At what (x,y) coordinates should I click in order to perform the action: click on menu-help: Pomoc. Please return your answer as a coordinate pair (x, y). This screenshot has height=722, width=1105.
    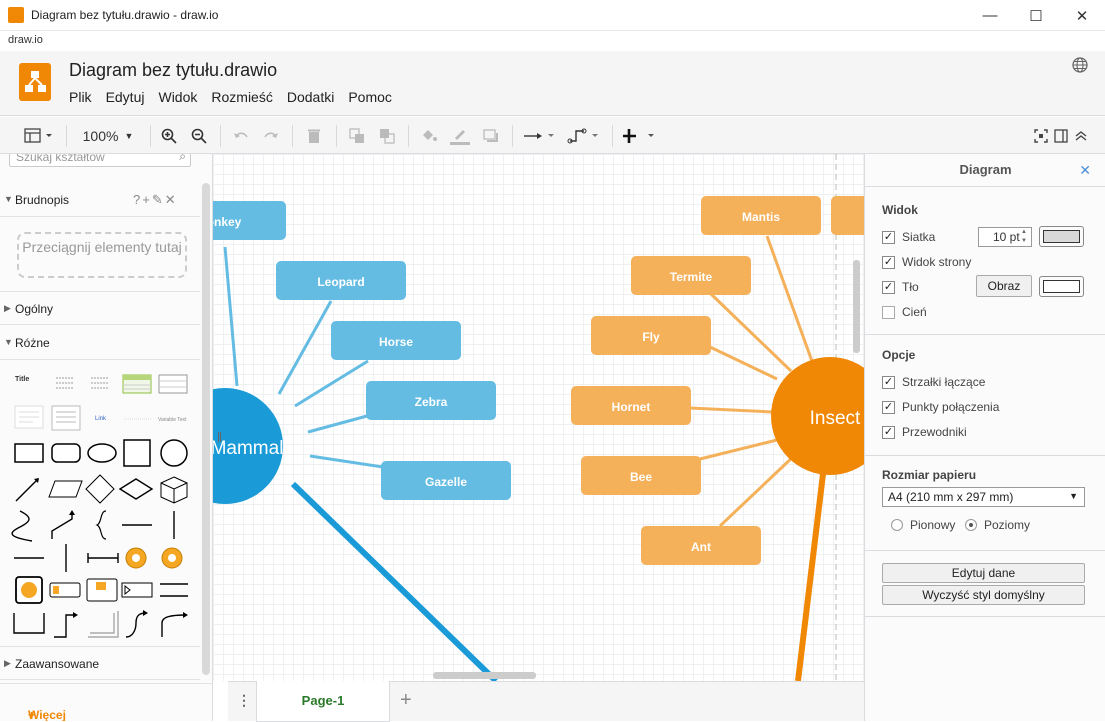
    Looking at the image, I should click on (370, 99).